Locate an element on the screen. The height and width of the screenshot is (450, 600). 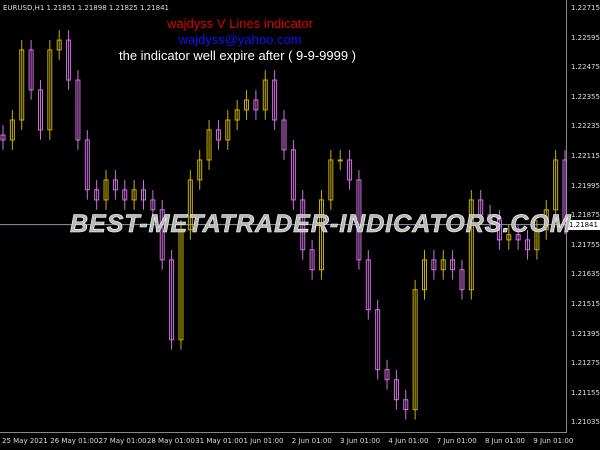
y-tick-label: 1.22715 is located at coordinates (585, 8).